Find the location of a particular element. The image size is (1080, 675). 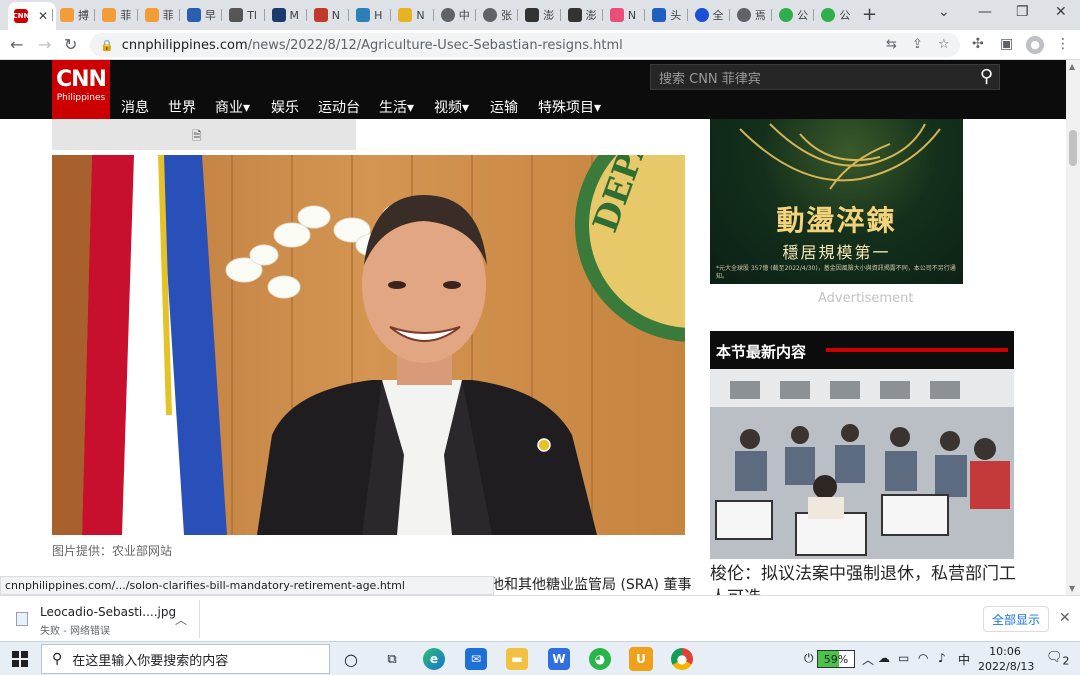

browser-tab: 搏 is located at coordinates (74, 15).